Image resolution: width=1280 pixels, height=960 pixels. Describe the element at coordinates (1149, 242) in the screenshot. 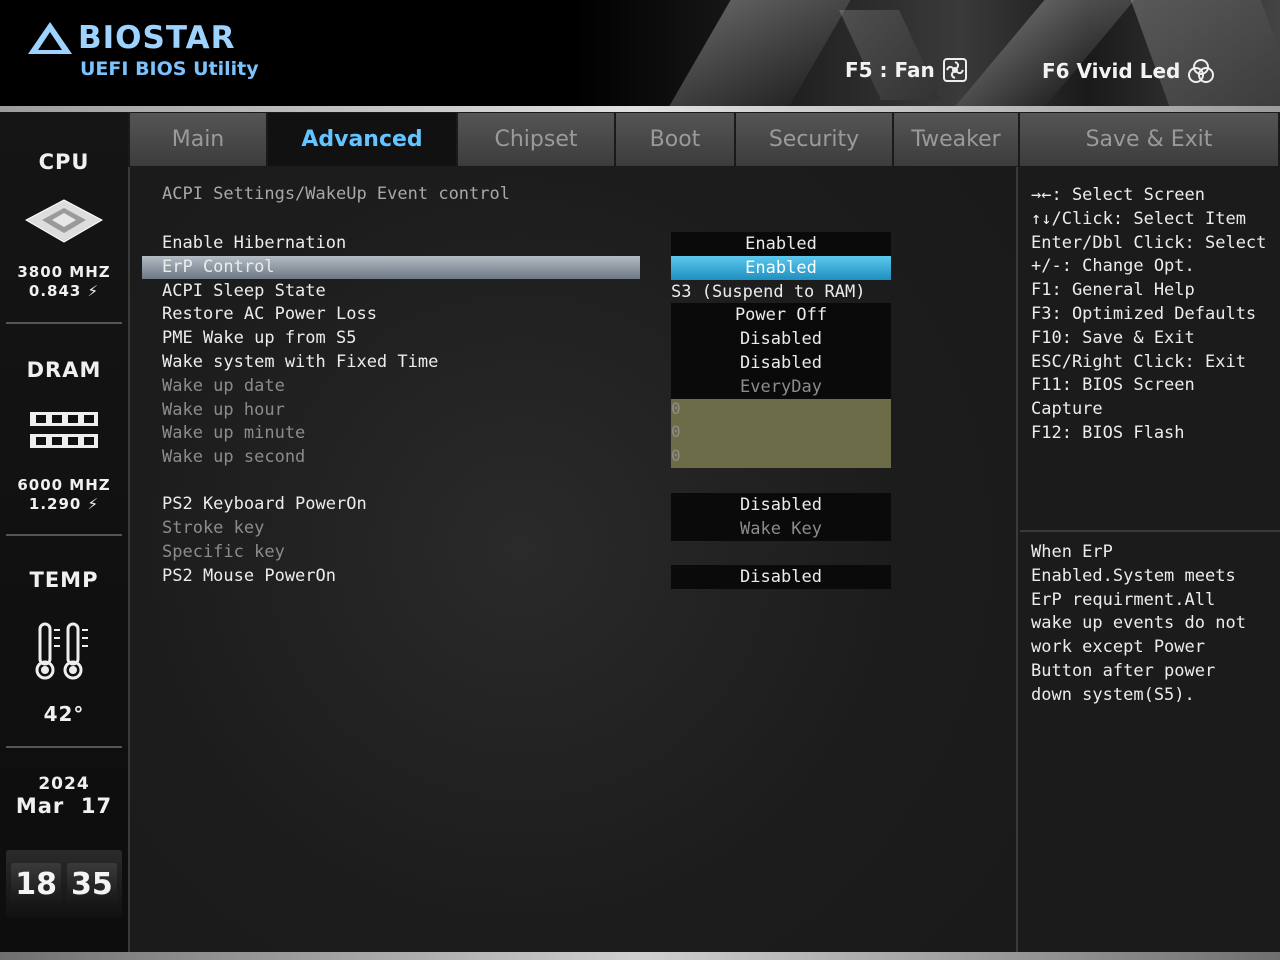

I see `key-help-item: Enter/Dbl Click: Select` at that location.